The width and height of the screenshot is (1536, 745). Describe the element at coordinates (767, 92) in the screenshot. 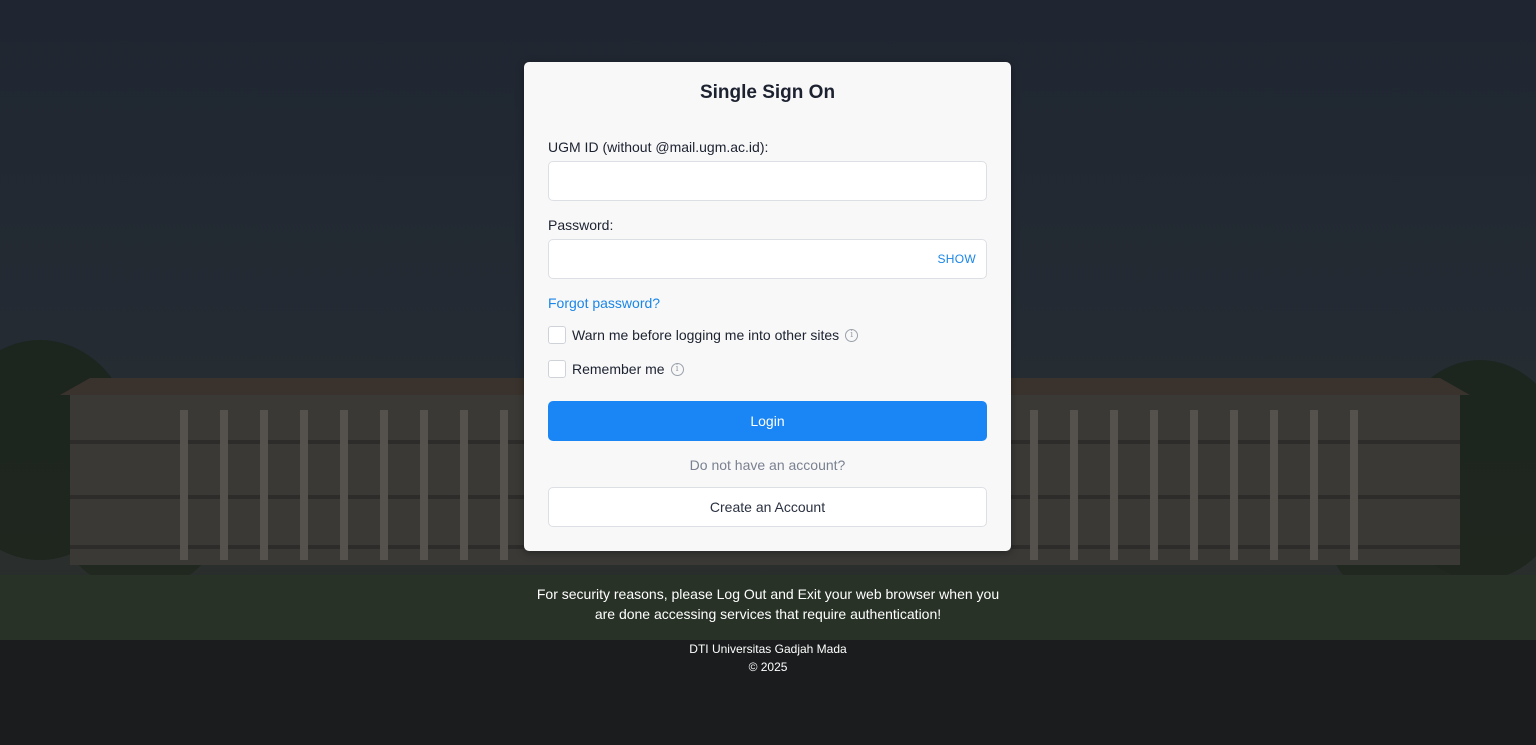

I see `page-title: Single Sign On` at that location.